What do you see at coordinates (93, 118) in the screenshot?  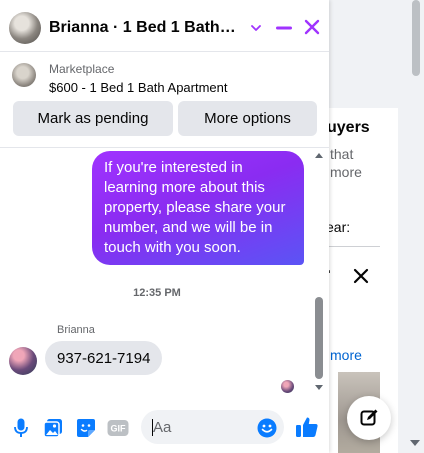 I see `mark-as-pending-button: Mark as pending` at bounding box center [93, 118].